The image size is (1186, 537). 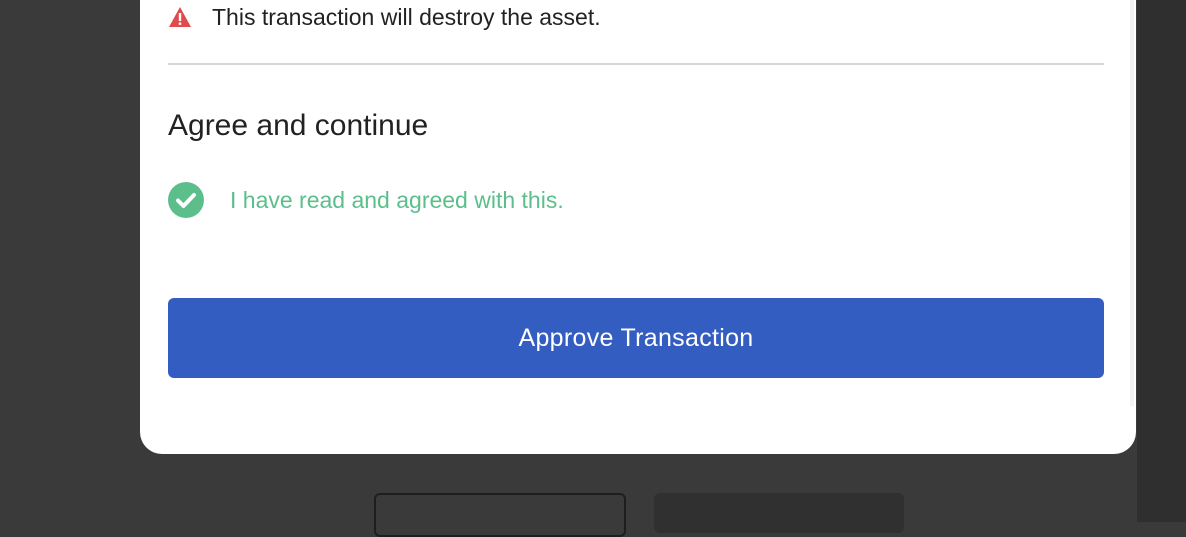 I want to click on approve-transaction-button: Approve Transaction, so click(x=636, y=338).